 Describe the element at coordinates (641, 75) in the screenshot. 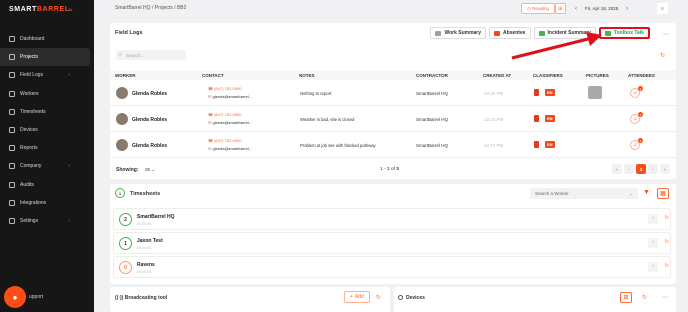

I see `col-attendees: ATTENDEES` at that location.